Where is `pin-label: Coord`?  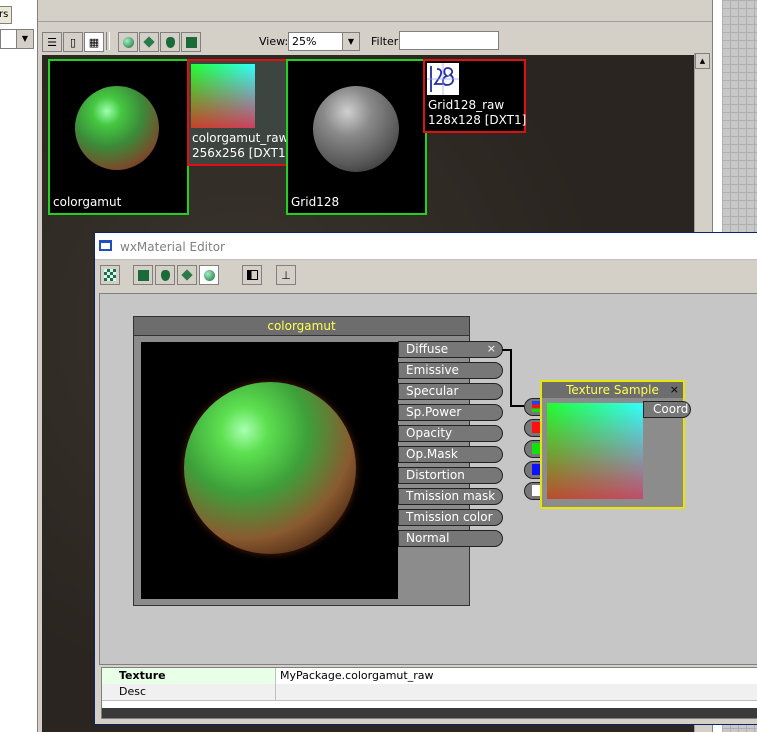 pin-label: Coord is located at coordinates (671, 409).